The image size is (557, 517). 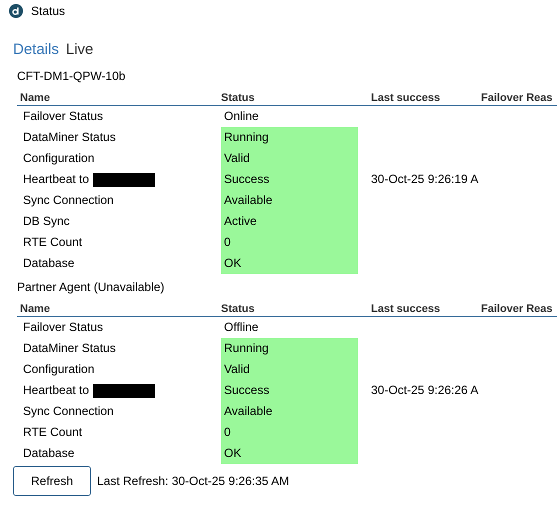 What do you see at coordinates (241, 116) in the screenshot?
I see `status-cell-text: Online` at bounding box center [241, 116].